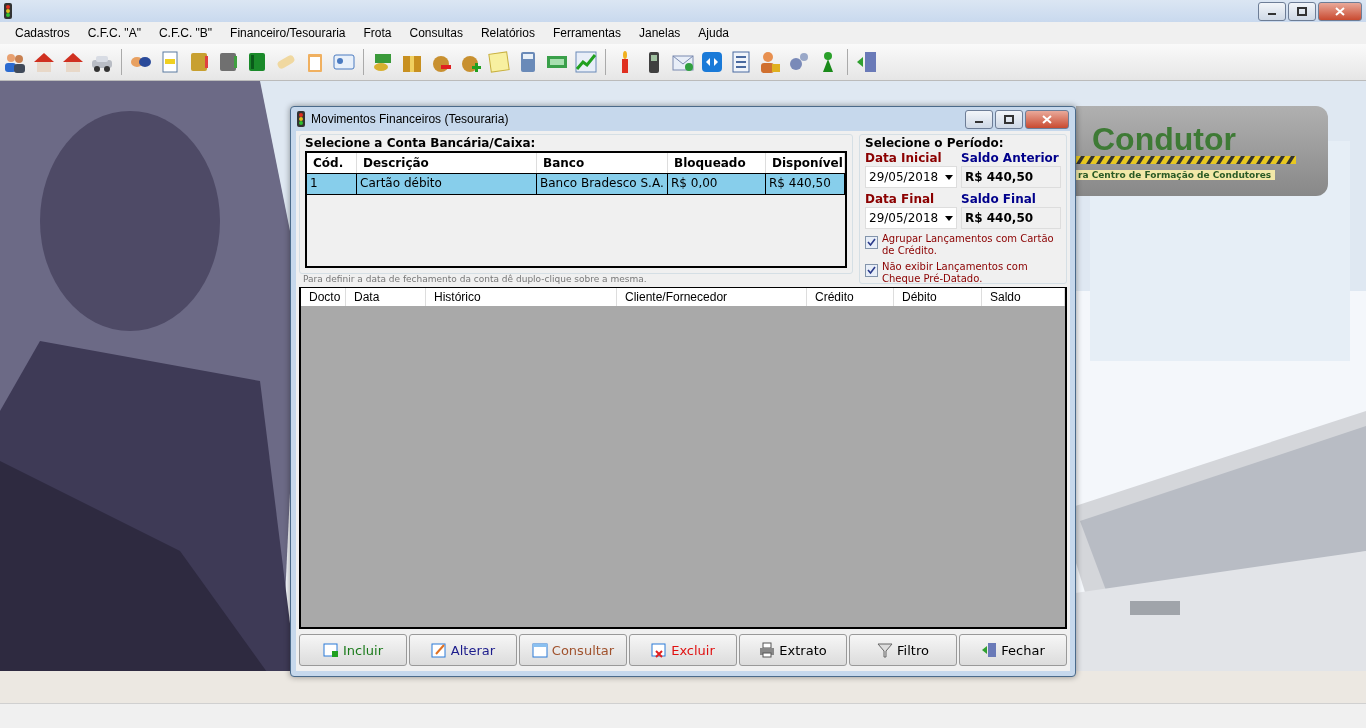 The height and width of the screenshot is (728, 1366). Describe the element at coordinates (438, 650) in the screenshot. I see `edit-icon` at that location.